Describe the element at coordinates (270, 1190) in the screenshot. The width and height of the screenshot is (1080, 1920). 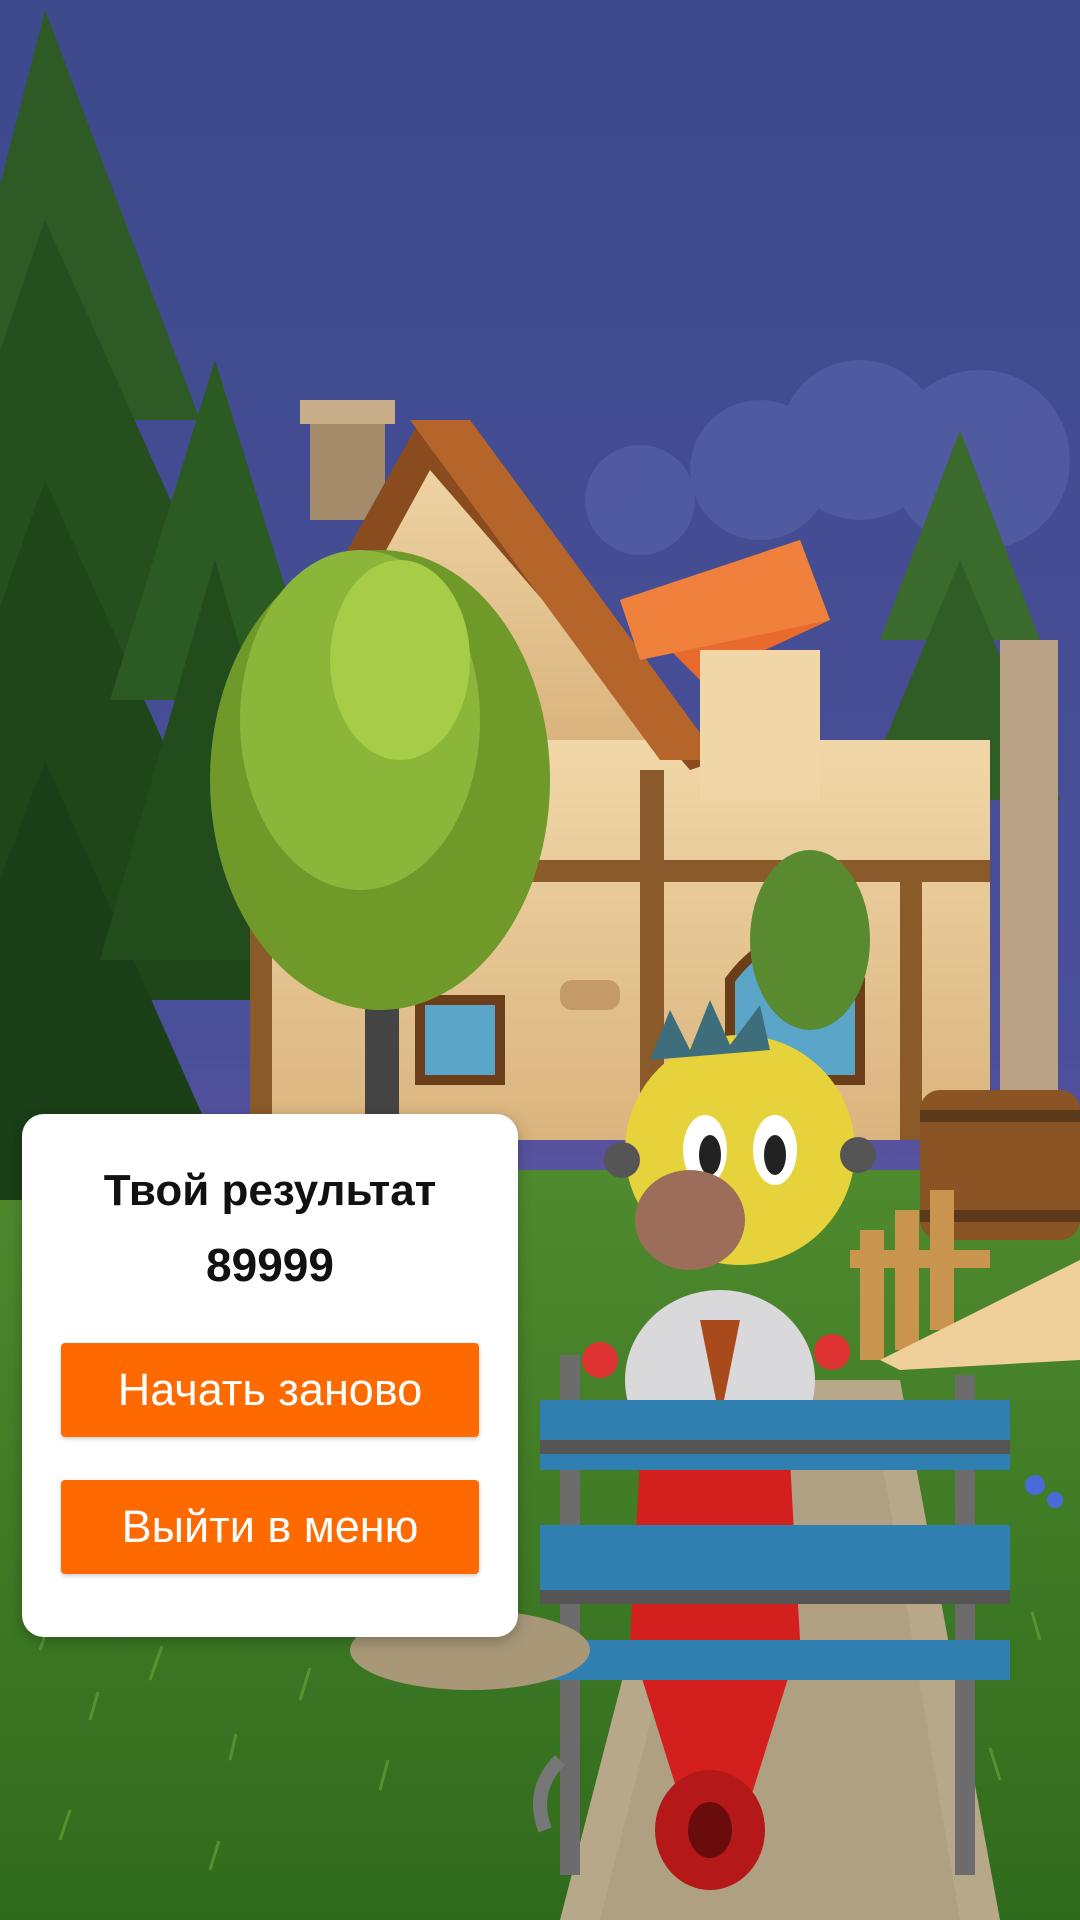
I see `result-title: Твой результат` at that location.